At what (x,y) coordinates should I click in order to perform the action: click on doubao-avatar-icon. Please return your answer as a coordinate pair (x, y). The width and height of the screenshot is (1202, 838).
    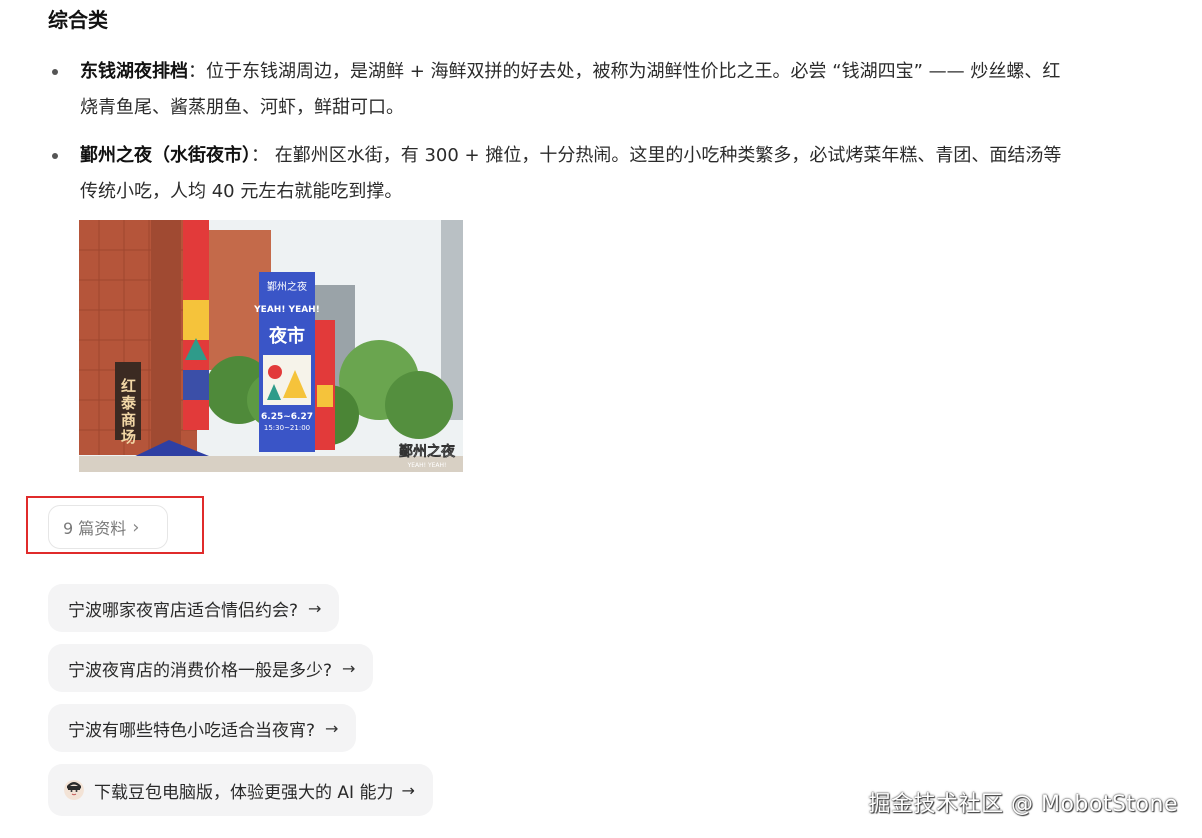
    Looking at the image, I should click on (74, 790).